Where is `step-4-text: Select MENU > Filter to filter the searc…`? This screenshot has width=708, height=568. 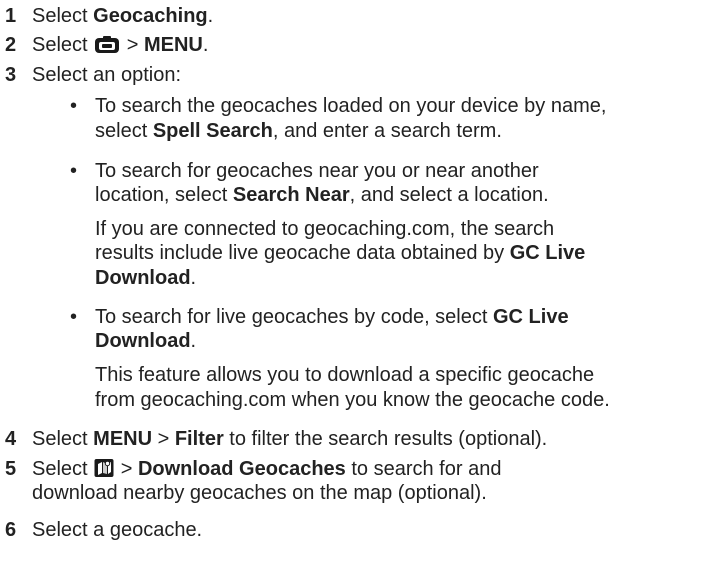
step-4-text: Select MENU > Filter to filter the searc… is located at coordinates (290, 439).